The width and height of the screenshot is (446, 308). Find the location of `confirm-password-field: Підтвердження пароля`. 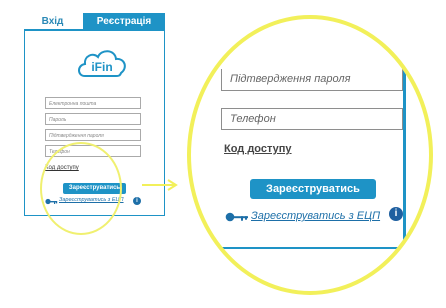

confirm-password-field: Підтвердження пароля is located at coordinates (93, 135).